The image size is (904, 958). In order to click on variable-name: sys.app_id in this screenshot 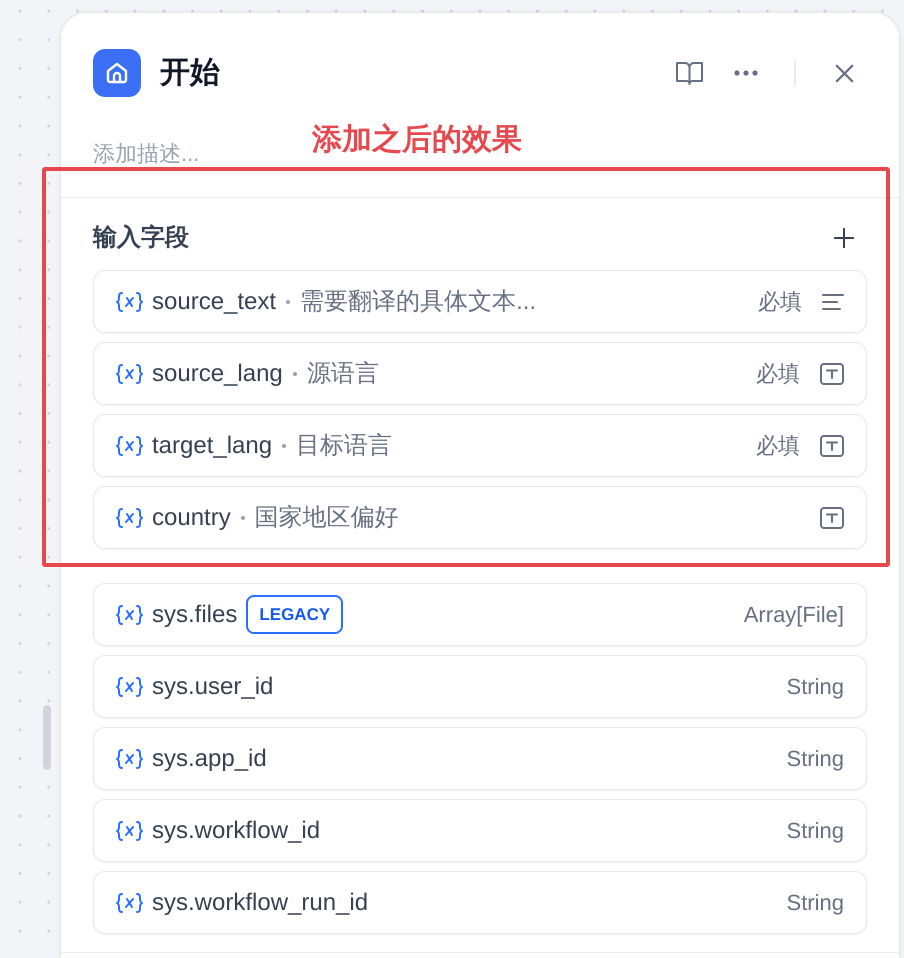, I will do `click(209, 759)`.